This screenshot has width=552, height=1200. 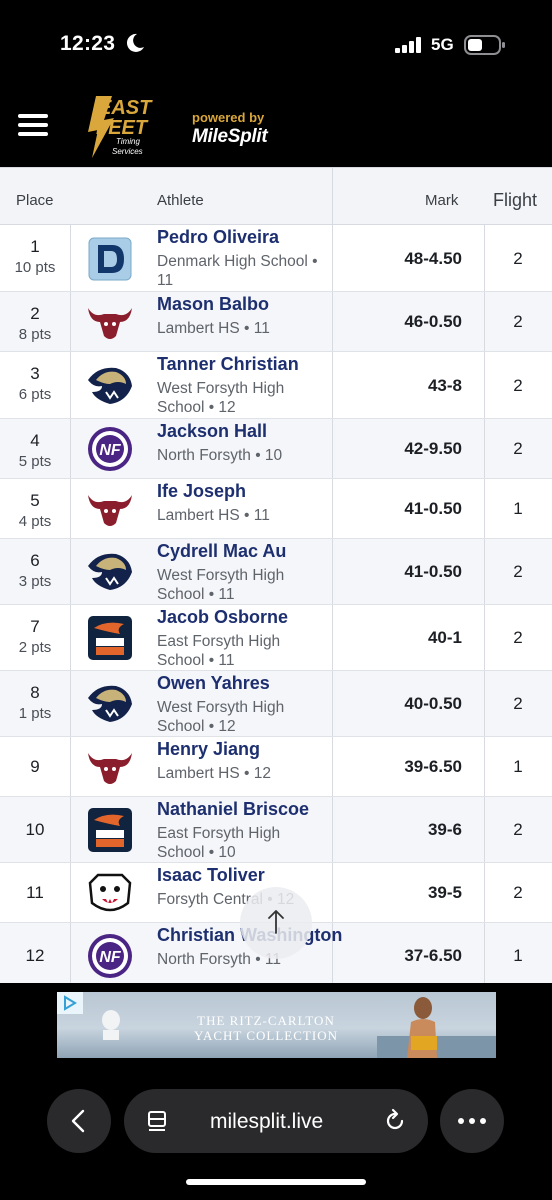 I want to click on athlete-name-link: Pedro Oliveira, so click(x=218, y=237).